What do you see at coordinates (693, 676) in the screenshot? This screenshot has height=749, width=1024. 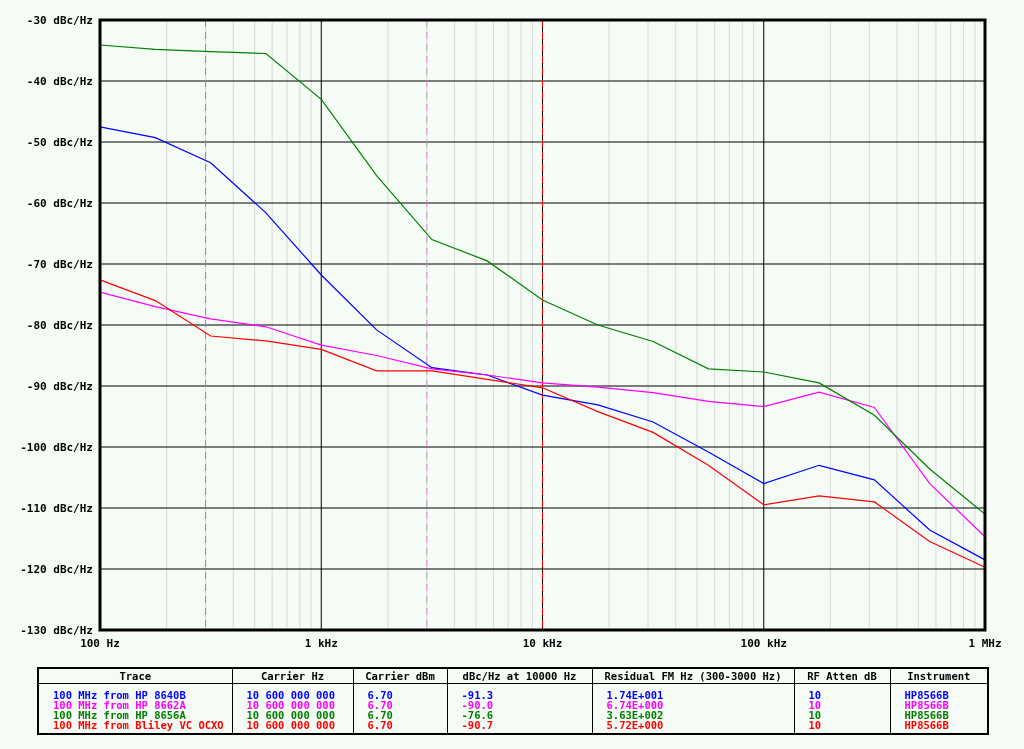 I see `column-header: Residual FM Hz (300-3000 Hz)` at bounding box center [693, 676].